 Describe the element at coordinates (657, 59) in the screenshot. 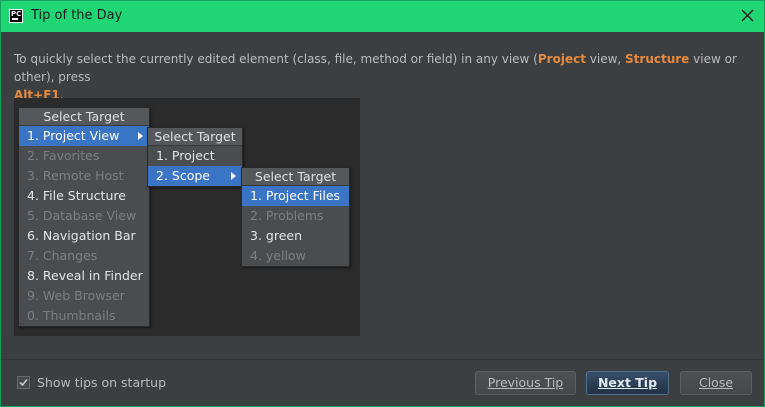

I see `tip-highlight-structure: Structure` at that location.